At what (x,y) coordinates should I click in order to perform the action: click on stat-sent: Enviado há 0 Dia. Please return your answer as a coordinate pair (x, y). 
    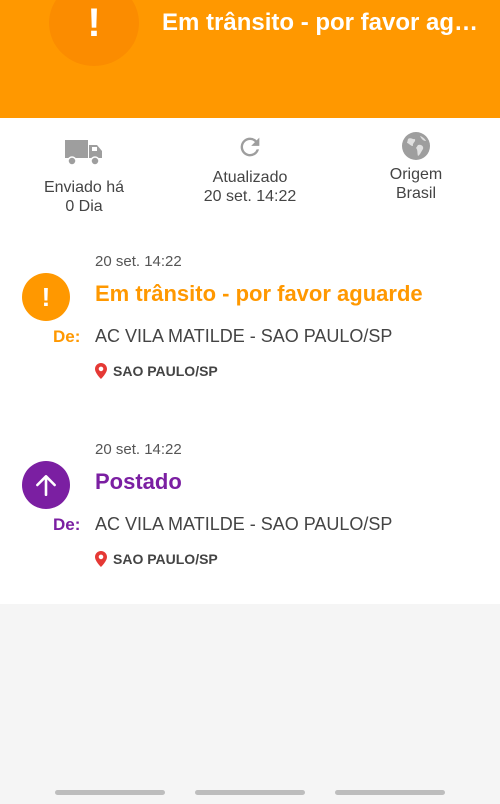
    Looking at the image, I should click on (84, 175).